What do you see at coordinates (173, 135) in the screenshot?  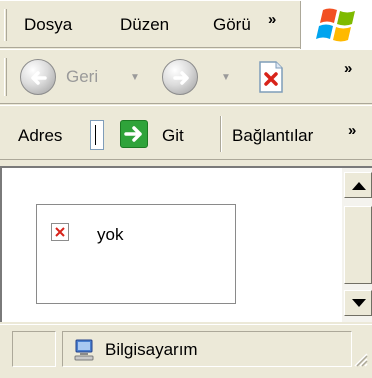 I see `go-button-label: Git` at bounding box center [173, 135].